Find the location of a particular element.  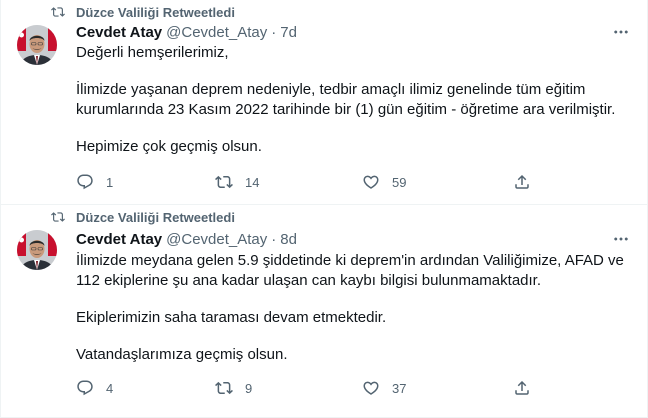

like-count: 59 is located at coordinates (399, 182).